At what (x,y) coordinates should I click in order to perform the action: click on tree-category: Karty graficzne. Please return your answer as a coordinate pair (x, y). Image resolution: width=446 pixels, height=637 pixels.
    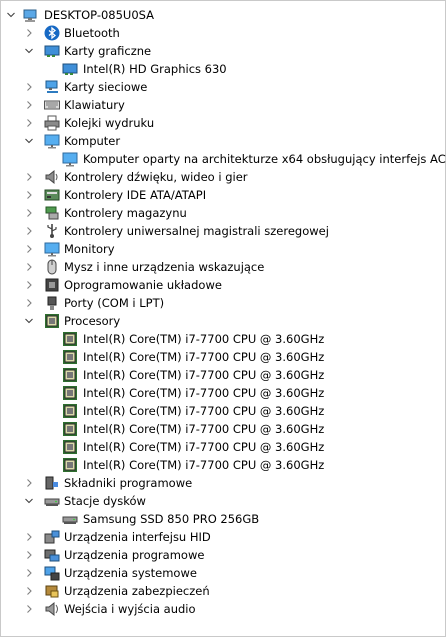
    Looking at the image, I should click on (223, 51).